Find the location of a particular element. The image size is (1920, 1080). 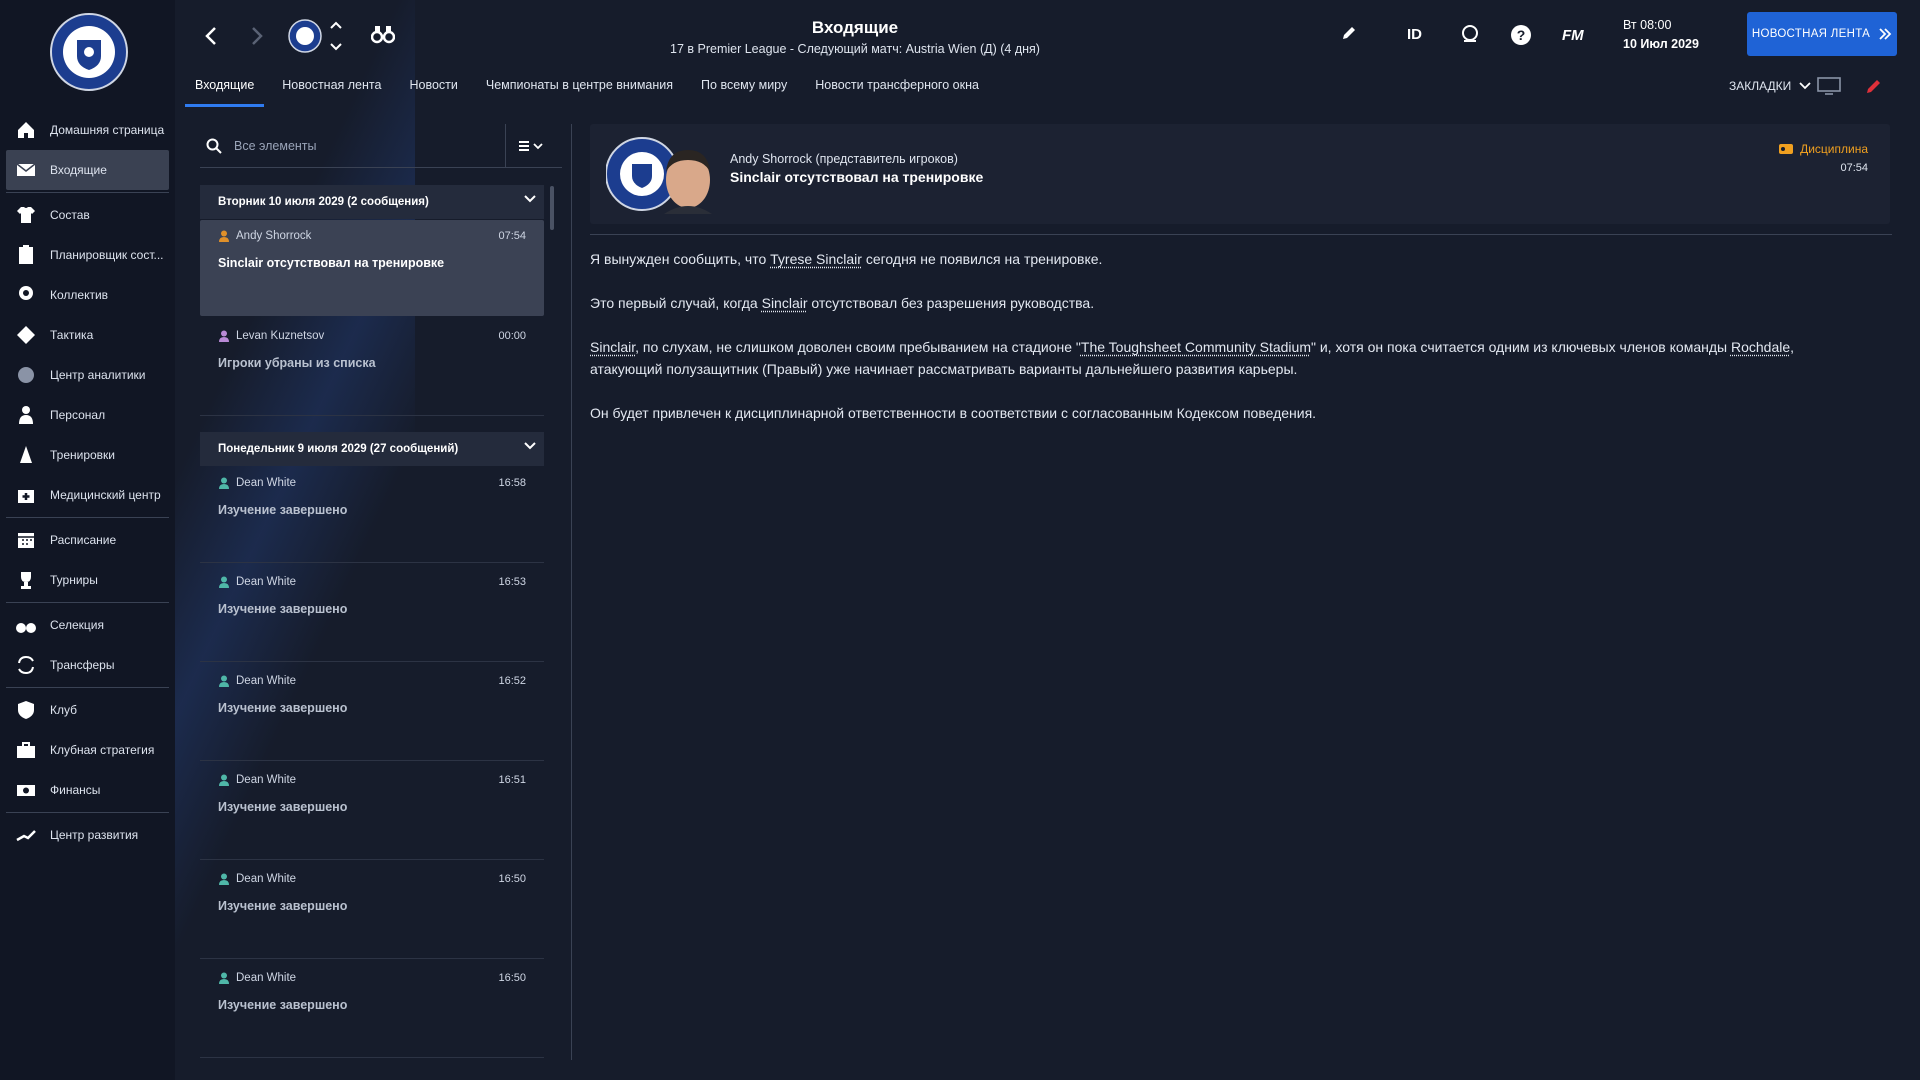

detail-time: 07:54 is located at coordinates (1854, 168).